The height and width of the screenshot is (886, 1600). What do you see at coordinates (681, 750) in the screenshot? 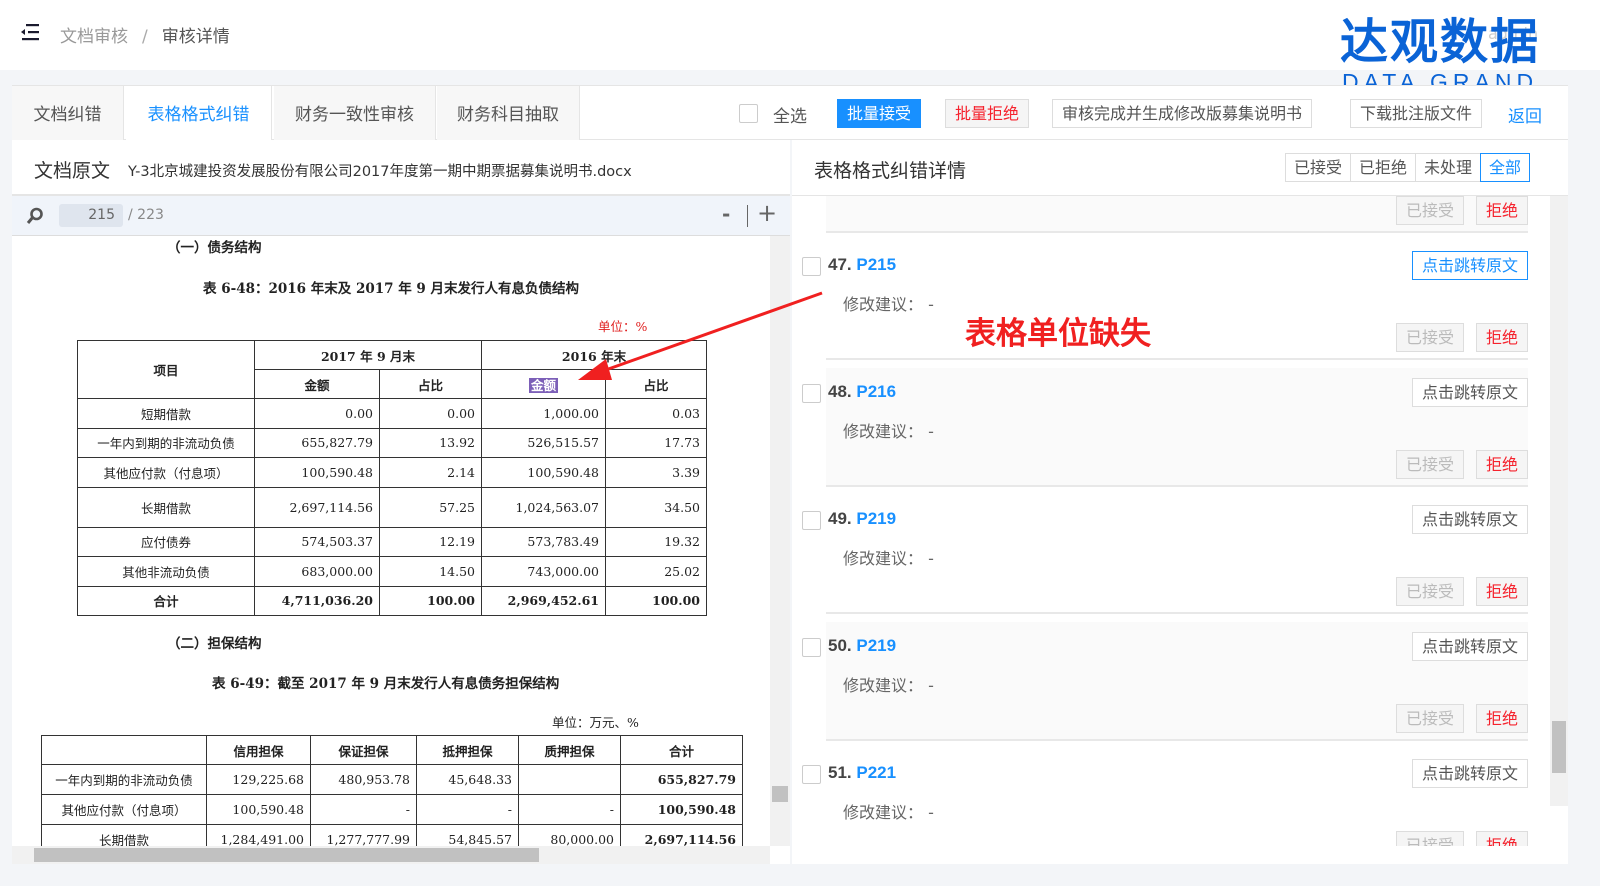
I see `column-header: 合计` at bounding box center [681, 750].